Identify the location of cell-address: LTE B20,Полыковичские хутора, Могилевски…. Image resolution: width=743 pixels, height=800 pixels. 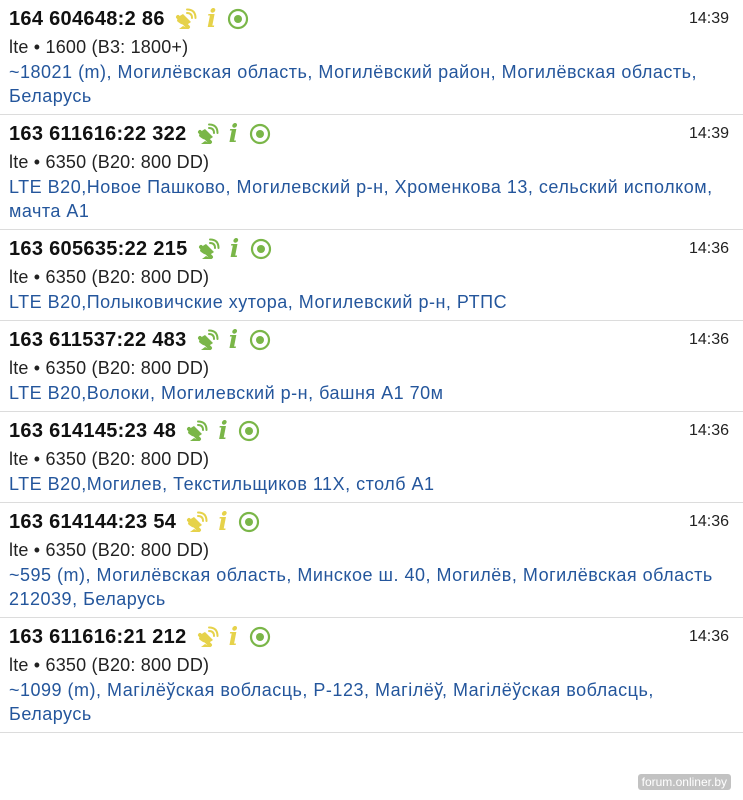
(258, 302).